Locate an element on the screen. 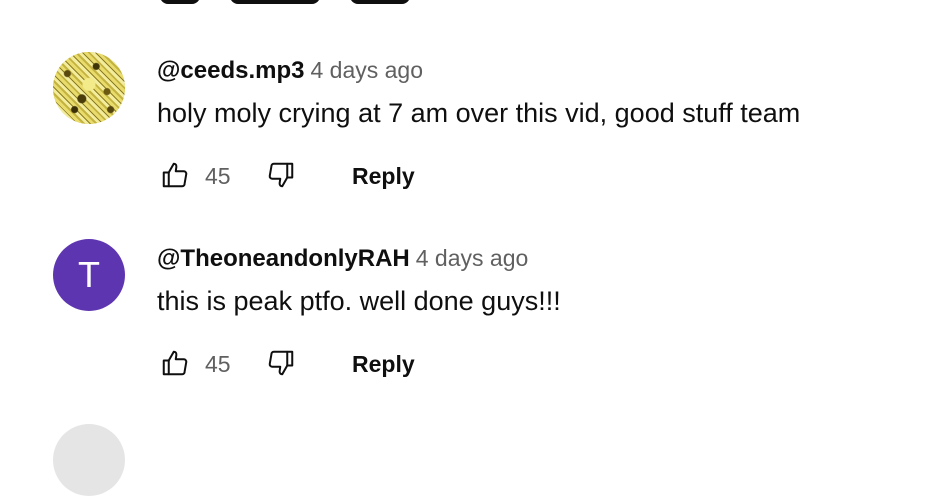 The height and width of the screenshot is (496, 934). dislike-button is located at coordinates (281, 363).